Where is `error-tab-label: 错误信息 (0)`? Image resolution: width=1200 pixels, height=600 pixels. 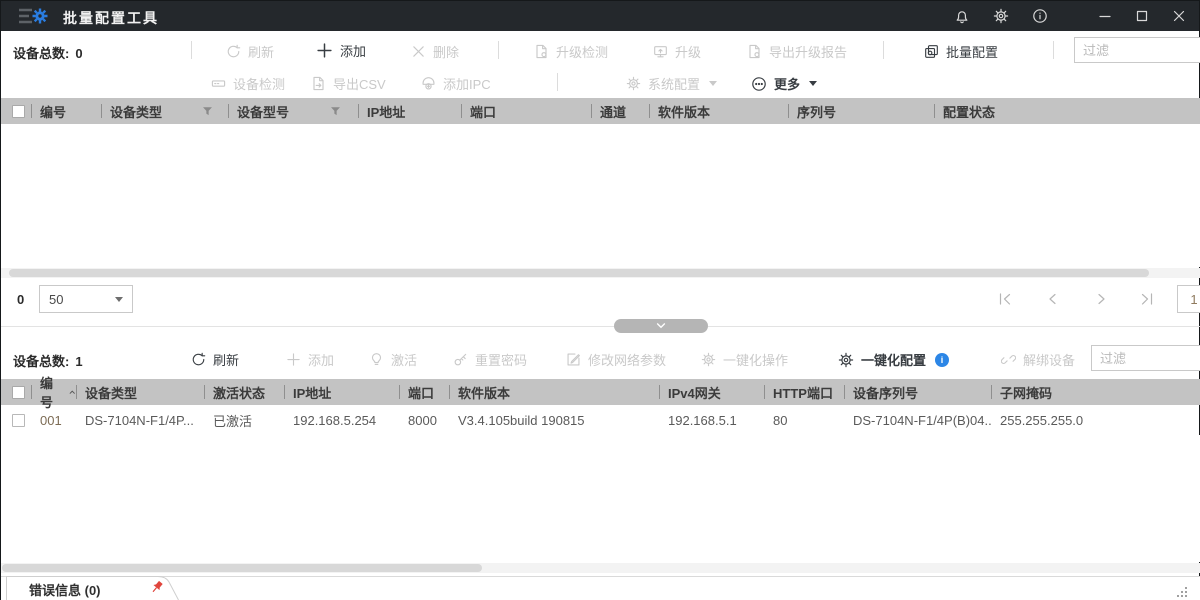 error-tab-label: 错误信息 (0) is located at coordinates (65, 590).